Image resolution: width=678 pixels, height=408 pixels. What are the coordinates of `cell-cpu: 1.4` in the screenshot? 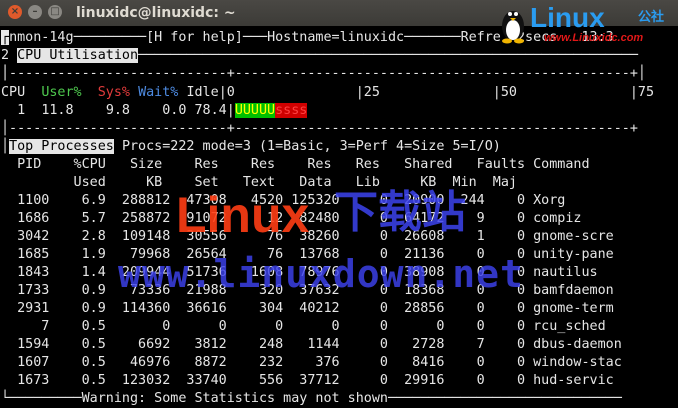 It's located at (77, 272).